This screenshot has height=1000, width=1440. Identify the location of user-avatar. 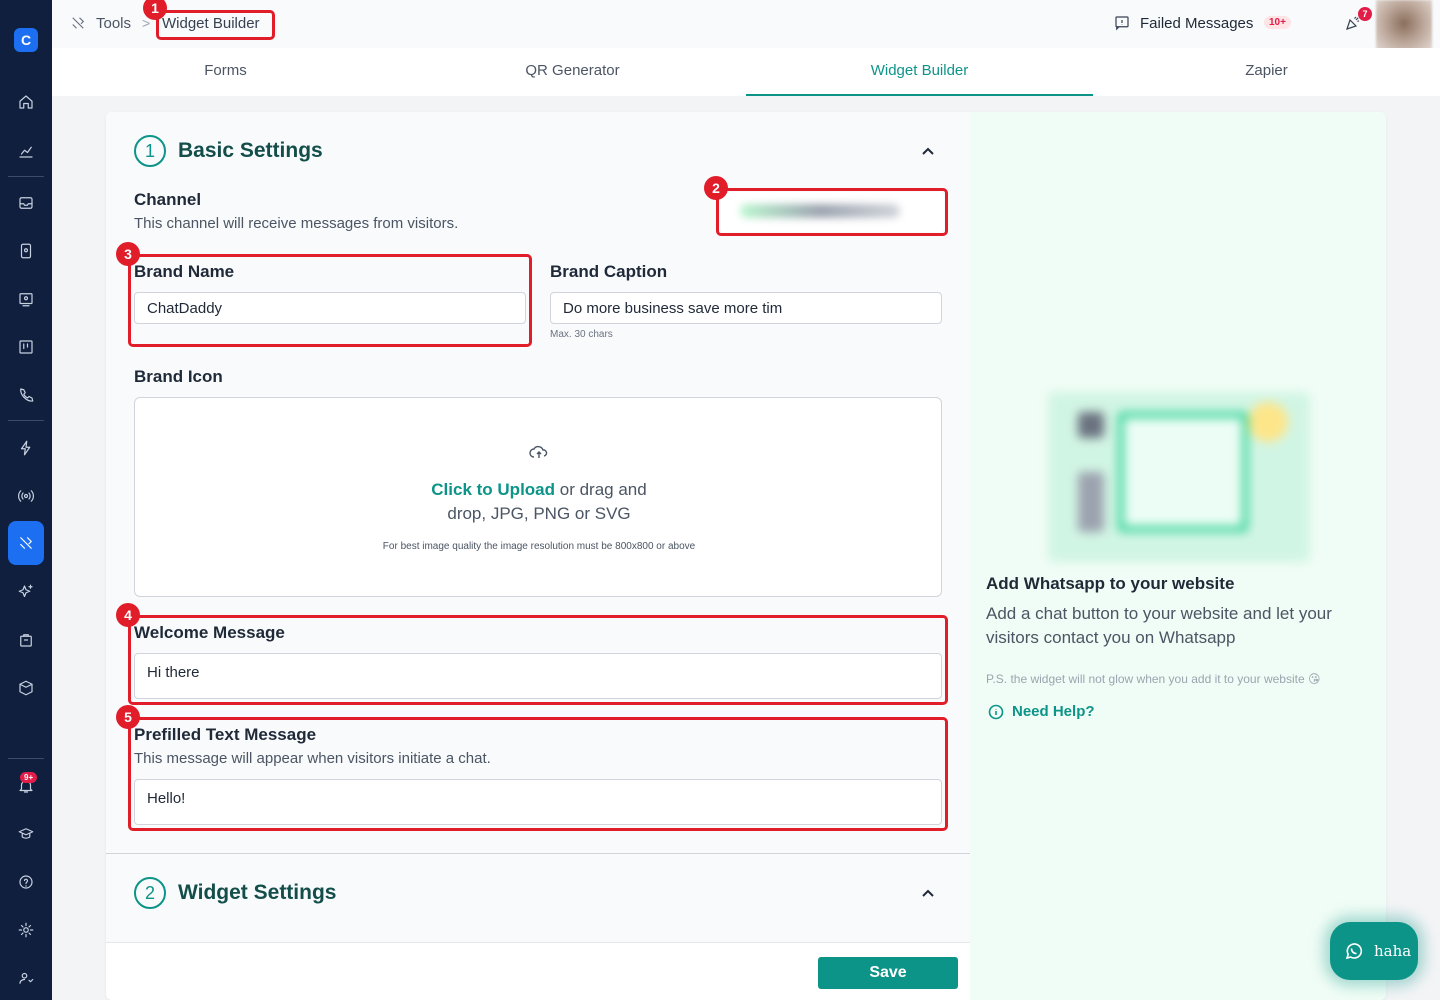
(1404, 26).